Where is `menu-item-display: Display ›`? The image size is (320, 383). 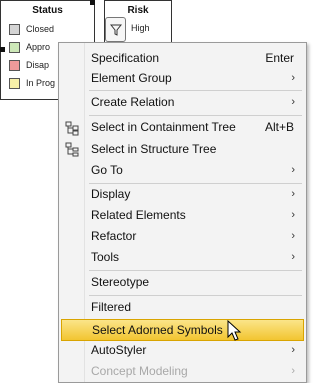
menu-item-display: Display › is located at coordinates (195, 194).